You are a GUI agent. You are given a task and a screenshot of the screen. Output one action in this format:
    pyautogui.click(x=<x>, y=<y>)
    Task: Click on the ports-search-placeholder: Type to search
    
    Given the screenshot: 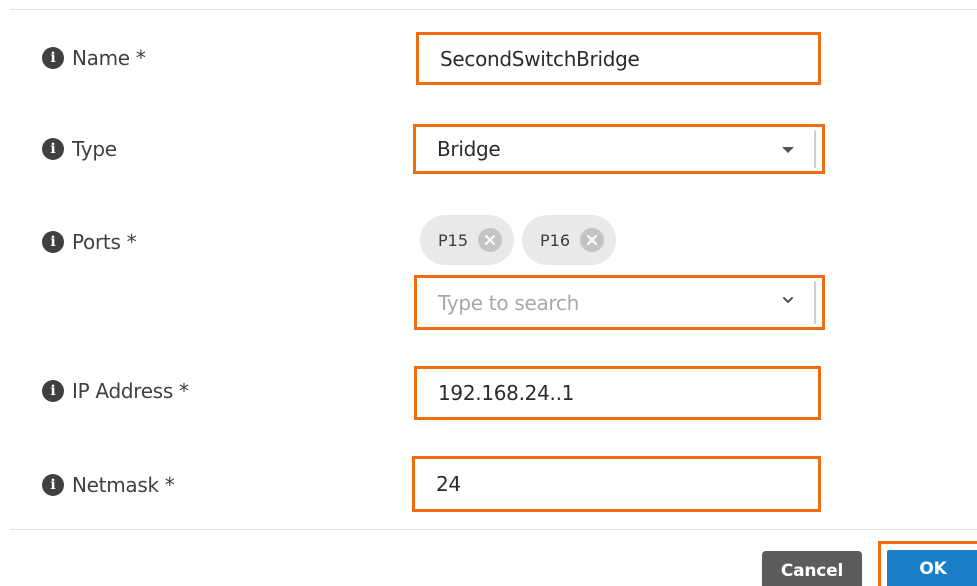 What is the action you would take?
    pyautogui.click(x=508, y=302)
    